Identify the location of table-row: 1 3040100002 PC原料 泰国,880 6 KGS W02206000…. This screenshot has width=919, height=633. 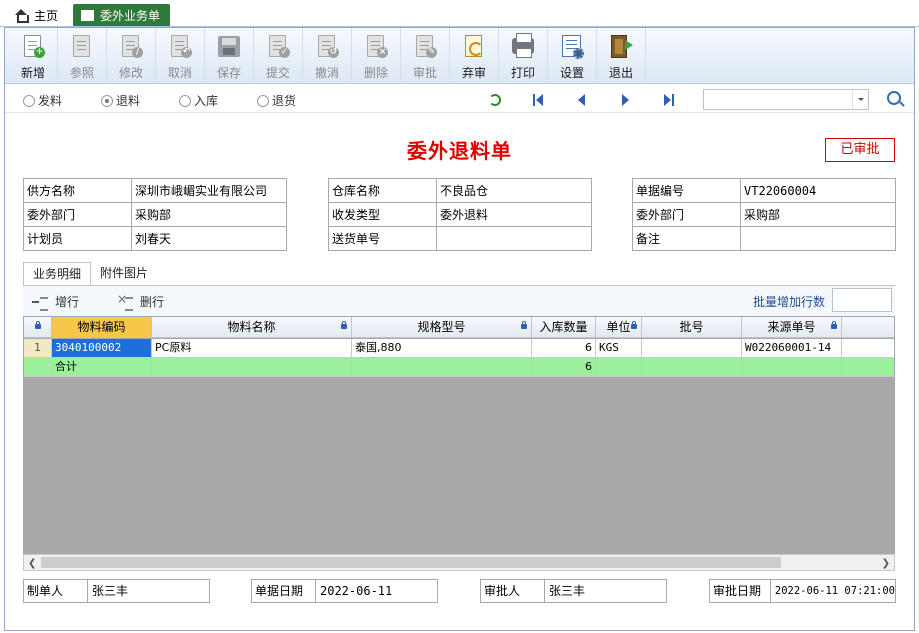
(459, 348).